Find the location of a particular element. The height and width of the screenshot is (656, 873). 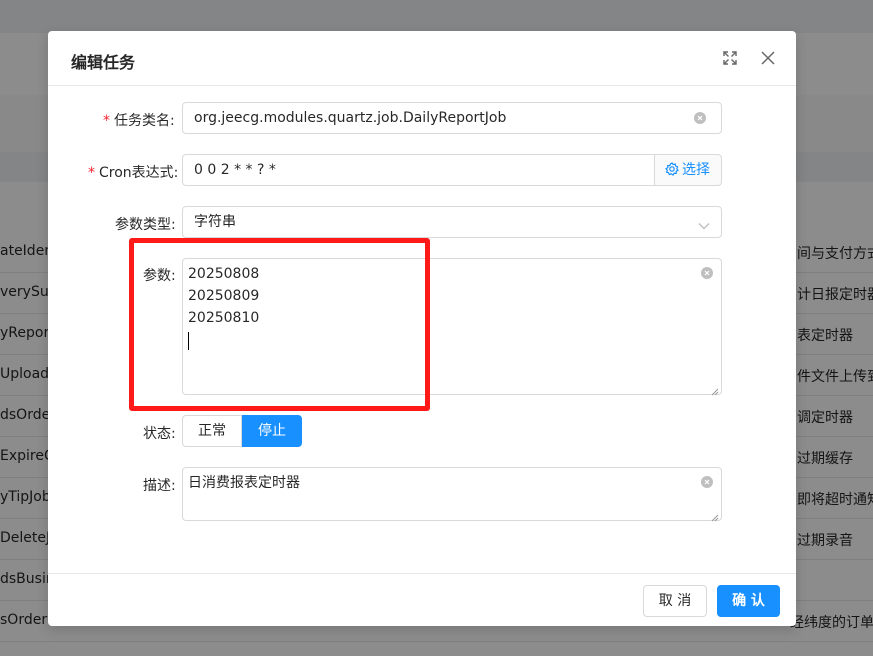

expand-icon is located at coordinates (730, 58).